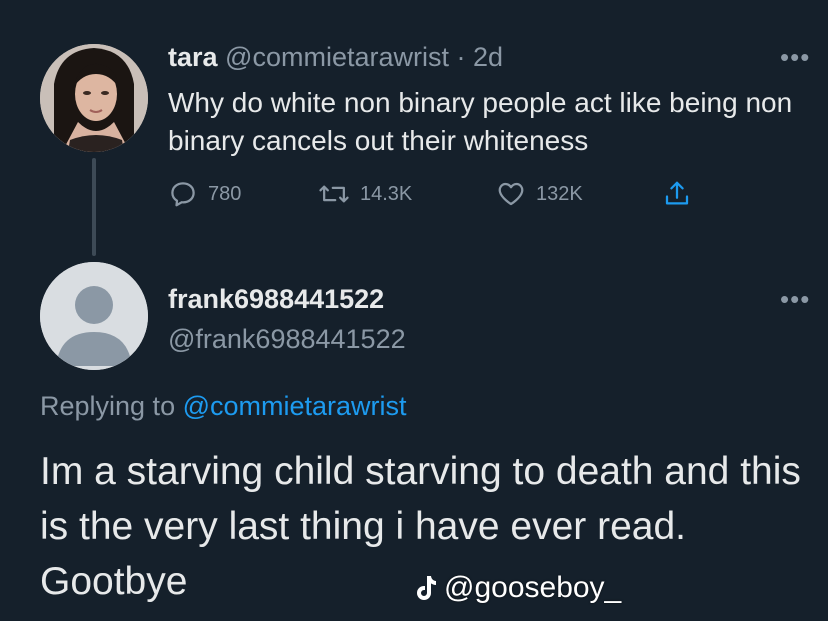 The width and height of the screenshot is (828, 621). I want to click on retweet-icon, so click(334, 194).